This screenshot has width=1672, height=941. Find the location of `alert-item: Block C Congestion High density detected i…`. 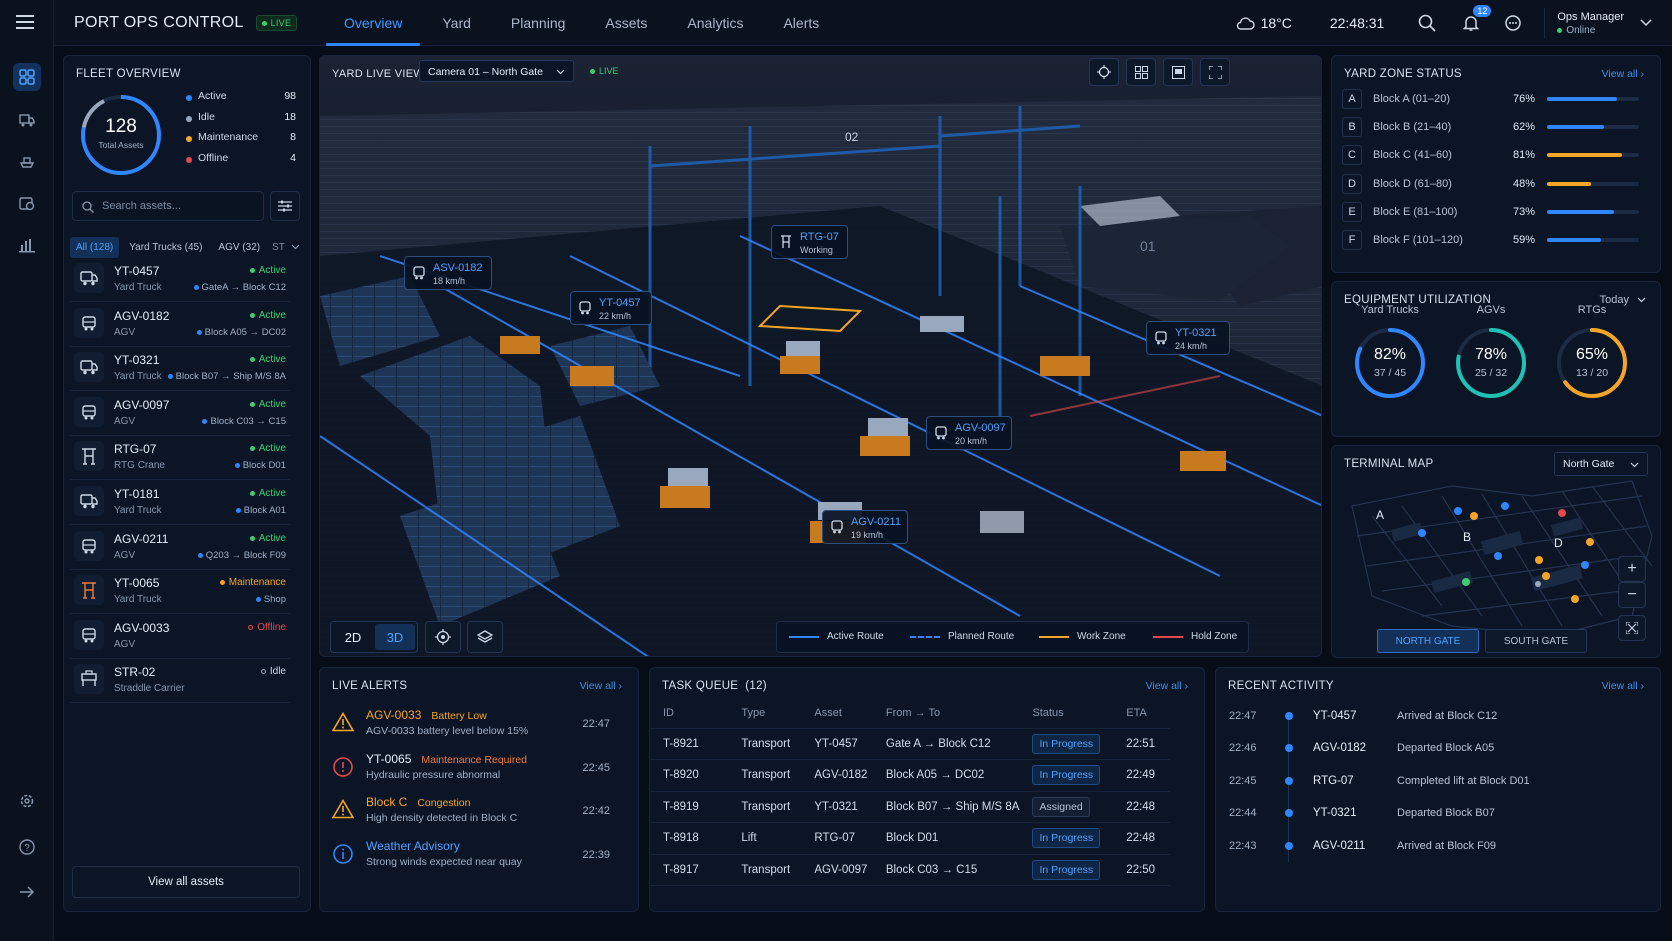

alert-item: Block C Congestion High density detected i… is located at coordinates (475, 811).